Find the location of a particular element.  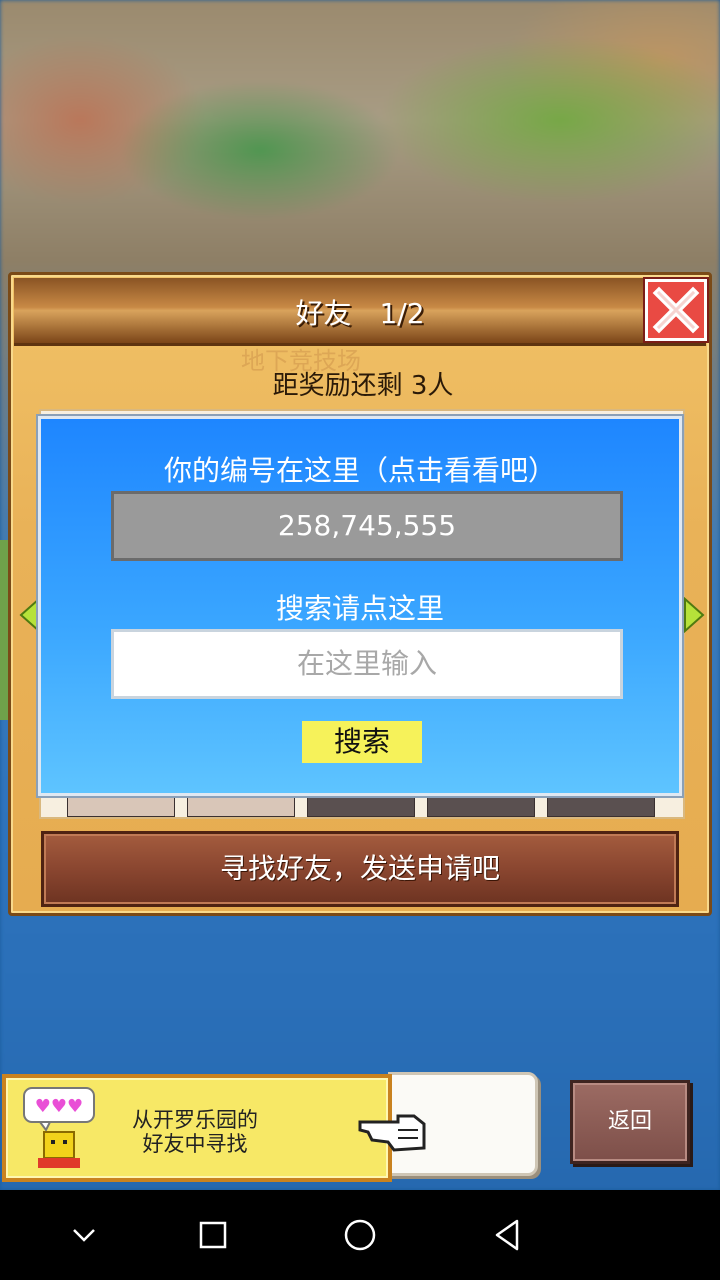

panel-header: 好友 1/2 is located at coordinates (360, 312).